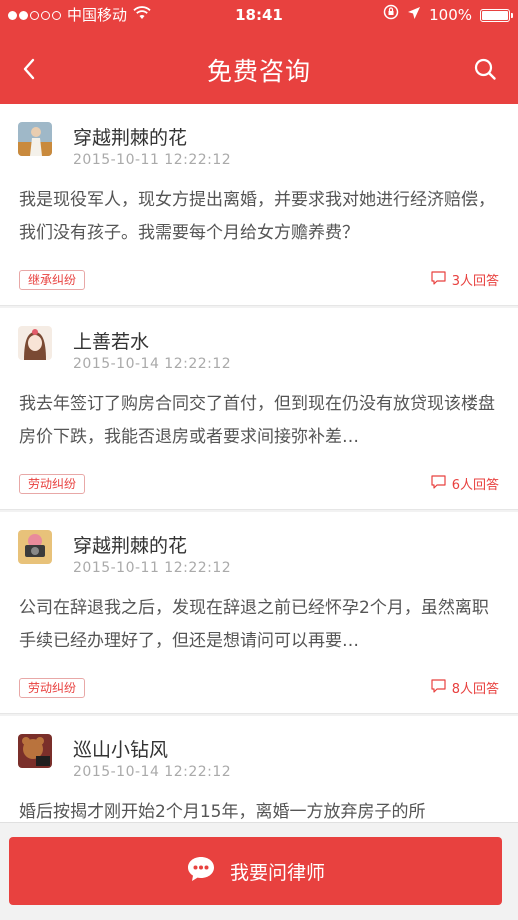  I want to click on battery-percent: 100%, so click(450, 15).